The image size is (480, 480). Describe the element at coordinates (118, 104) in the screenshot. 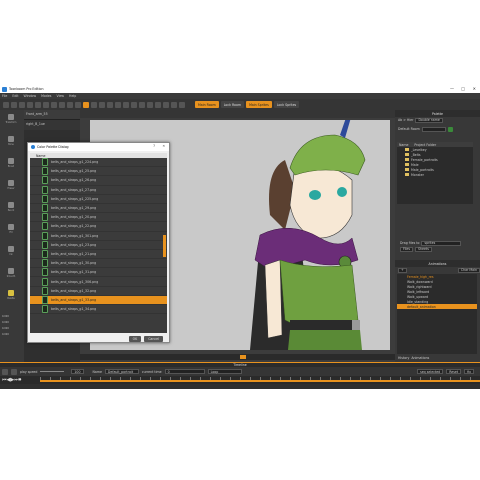

I see `flip-icon` at that location.